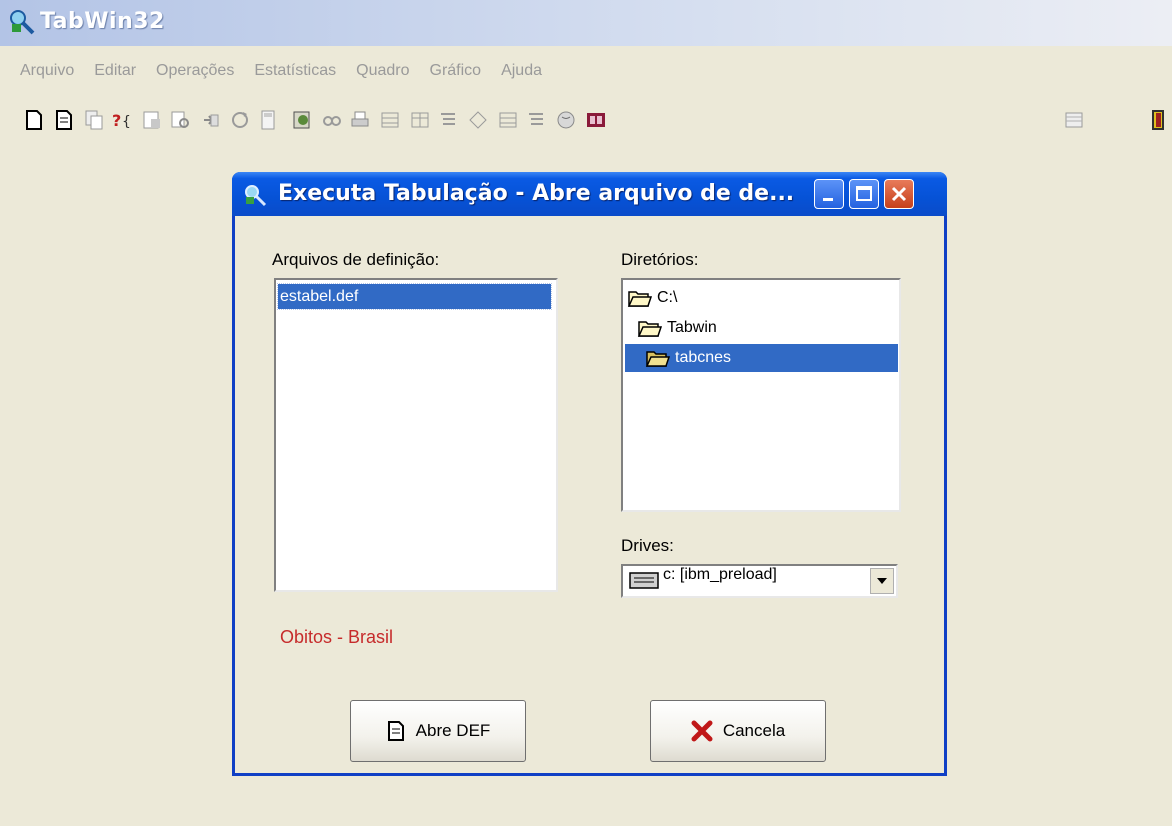 The image size is (1172, 826). I want to click on chart-icon, so click(478, 120).